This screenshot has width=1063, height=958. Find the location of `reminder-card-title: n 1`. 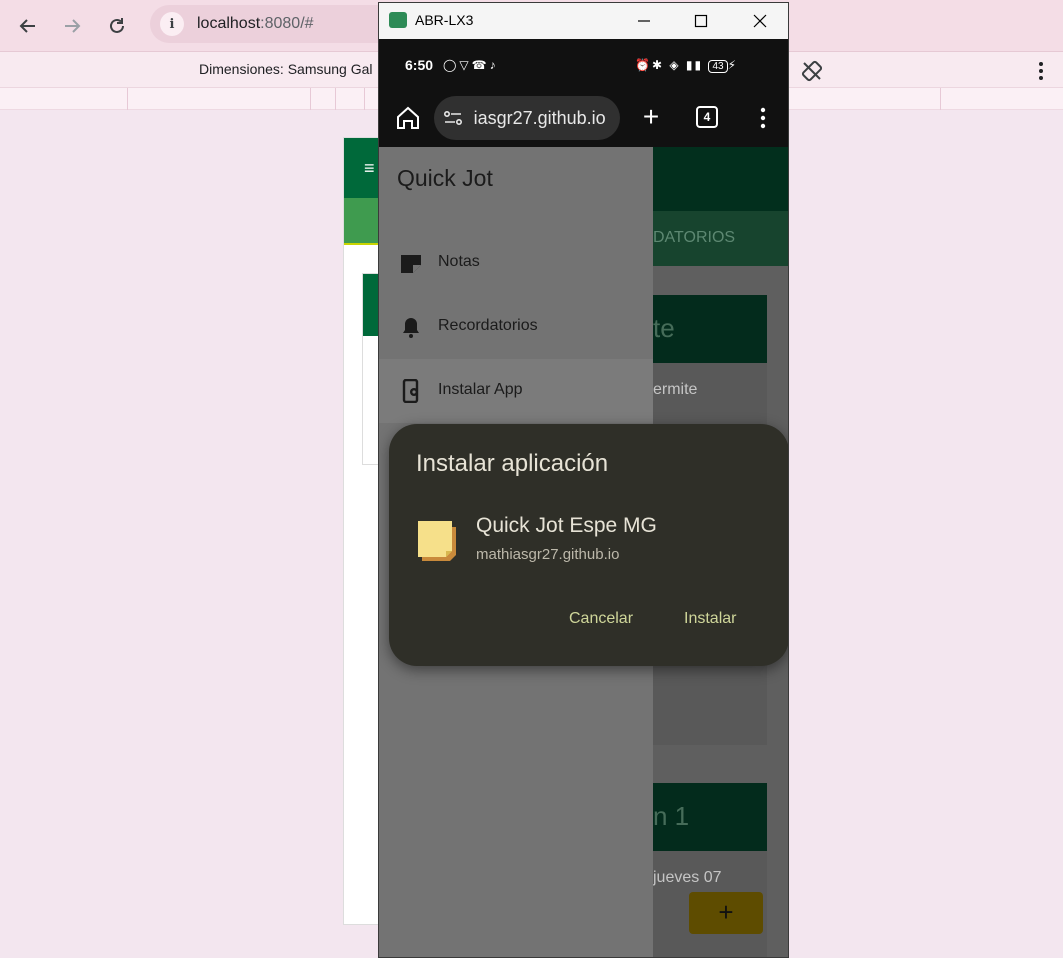

reminder-card-title: n 1 is located at coordinates (671, 816).